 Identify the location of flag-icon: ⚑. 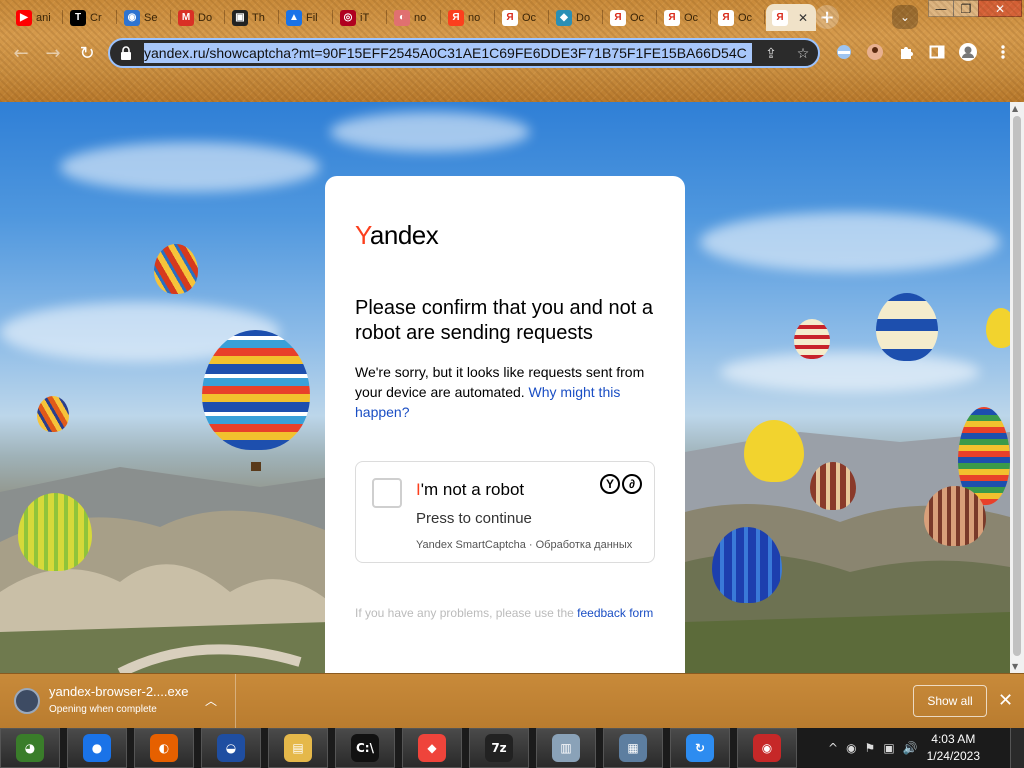
(870, 748).